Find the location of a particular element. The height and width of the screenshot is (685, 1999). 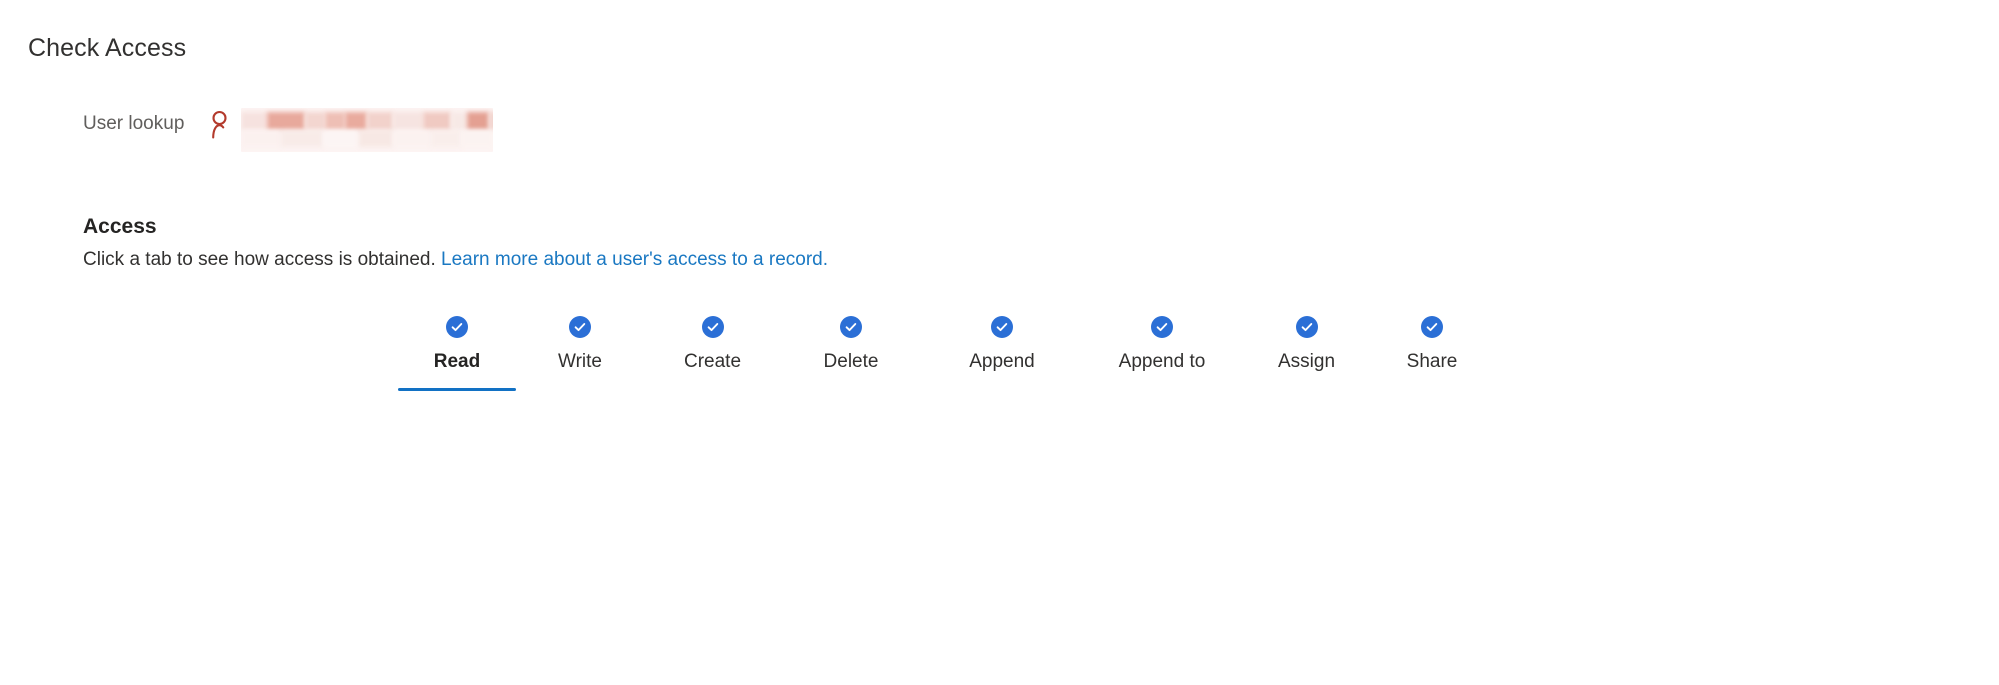

tab-delete: Delete is located at coordinates (851, 353).